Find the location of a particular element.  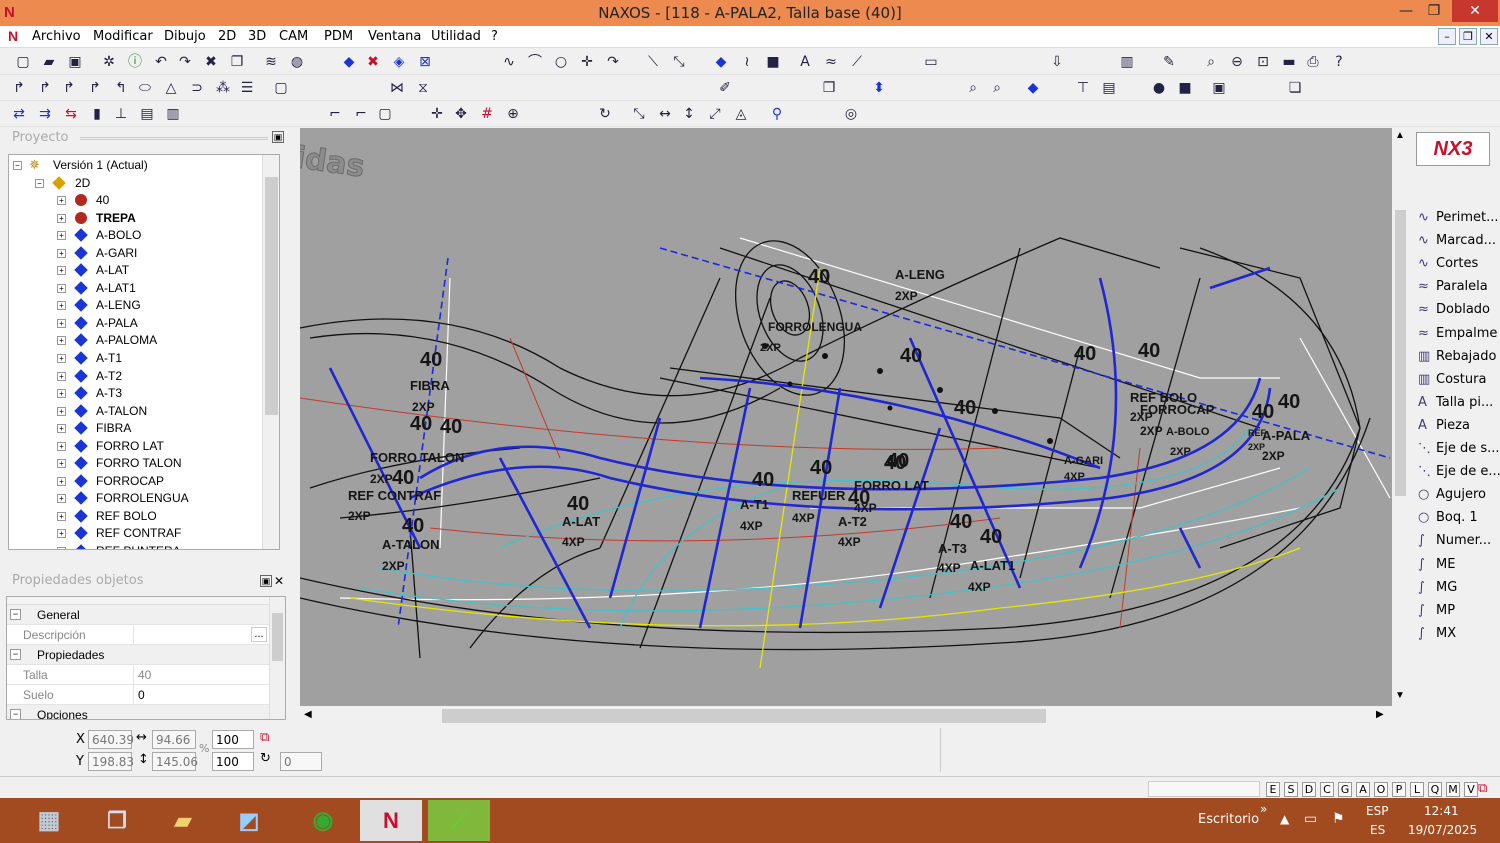

pin-icon: ▣ is located at coordinates (278, 137).